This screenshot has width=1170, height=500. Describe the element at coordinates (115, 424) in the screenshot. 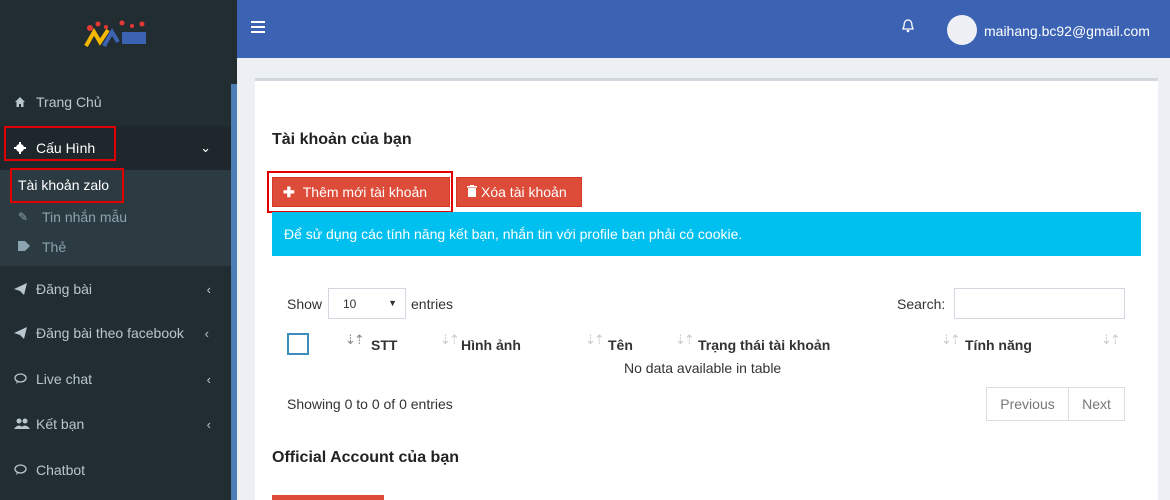

I see `sidebar-item-add-friends: Kết bạn ‹` at that location.